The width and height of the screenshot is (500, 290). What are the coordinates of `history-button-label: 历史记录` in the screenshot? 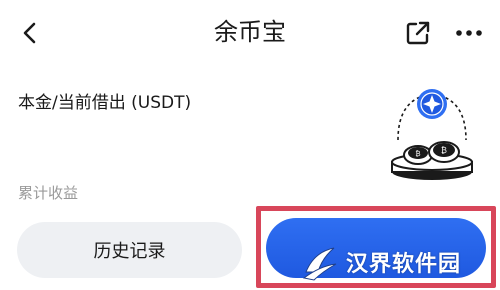 It's located at (129, 251).